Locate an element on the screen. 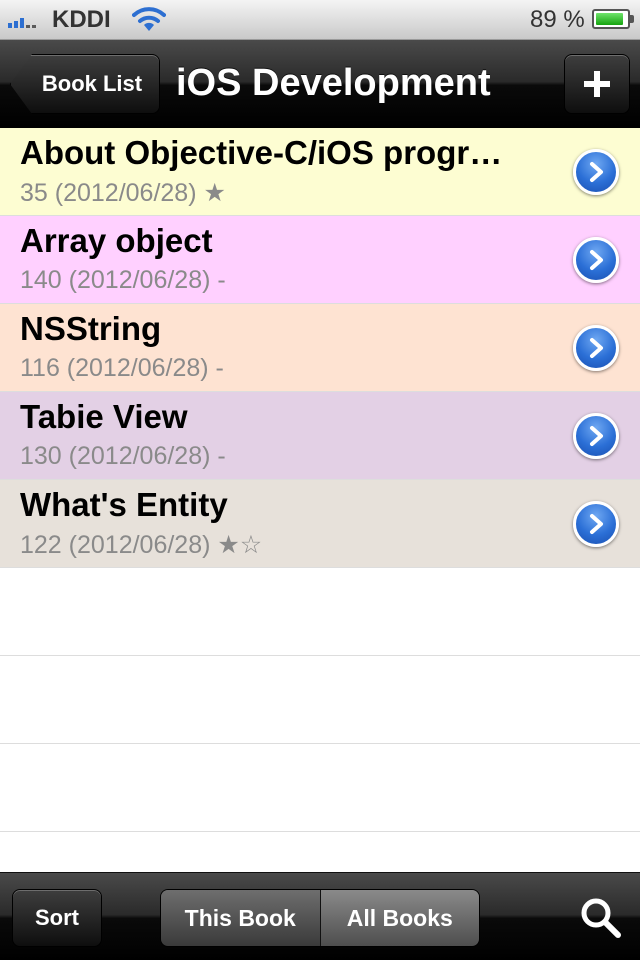 The width and height of the screenshot is (640, 960). page-title: iOS Development is located at coordinates (333, 83).